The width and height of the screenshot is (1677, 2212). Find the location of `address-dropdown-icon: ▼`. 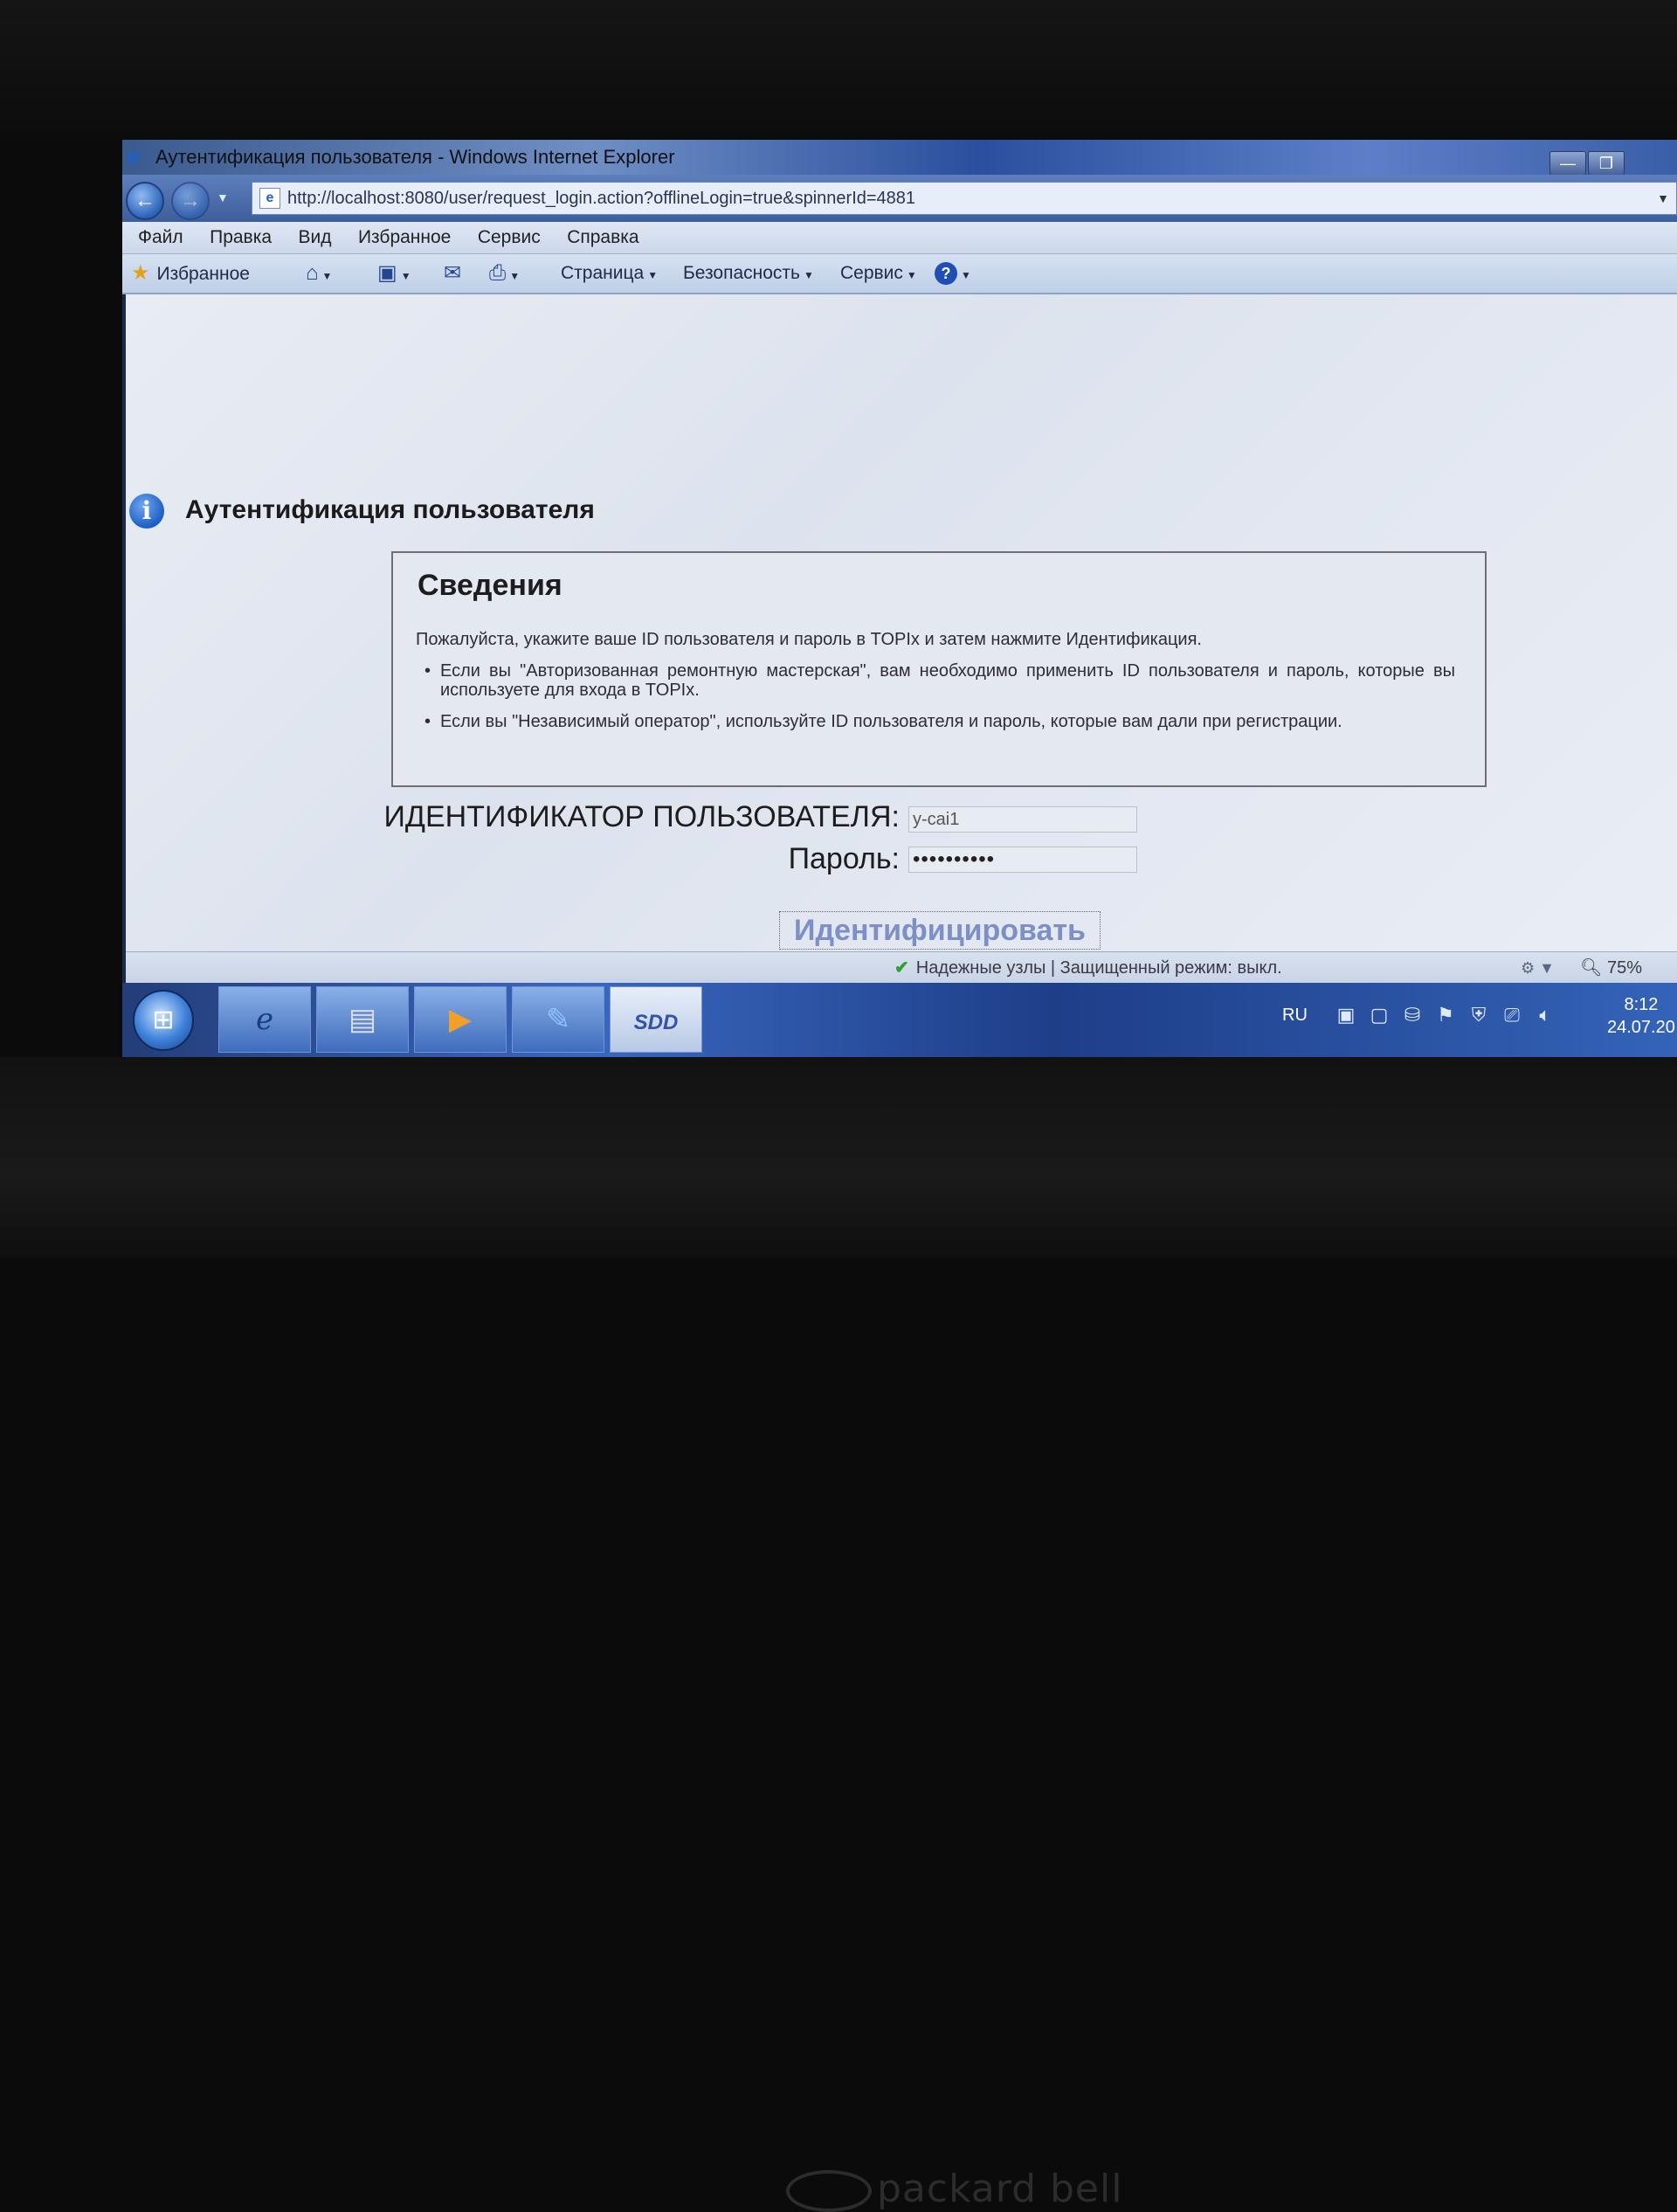

address-dropdown-icon: ▼ is located at coordinates (1663, 198).